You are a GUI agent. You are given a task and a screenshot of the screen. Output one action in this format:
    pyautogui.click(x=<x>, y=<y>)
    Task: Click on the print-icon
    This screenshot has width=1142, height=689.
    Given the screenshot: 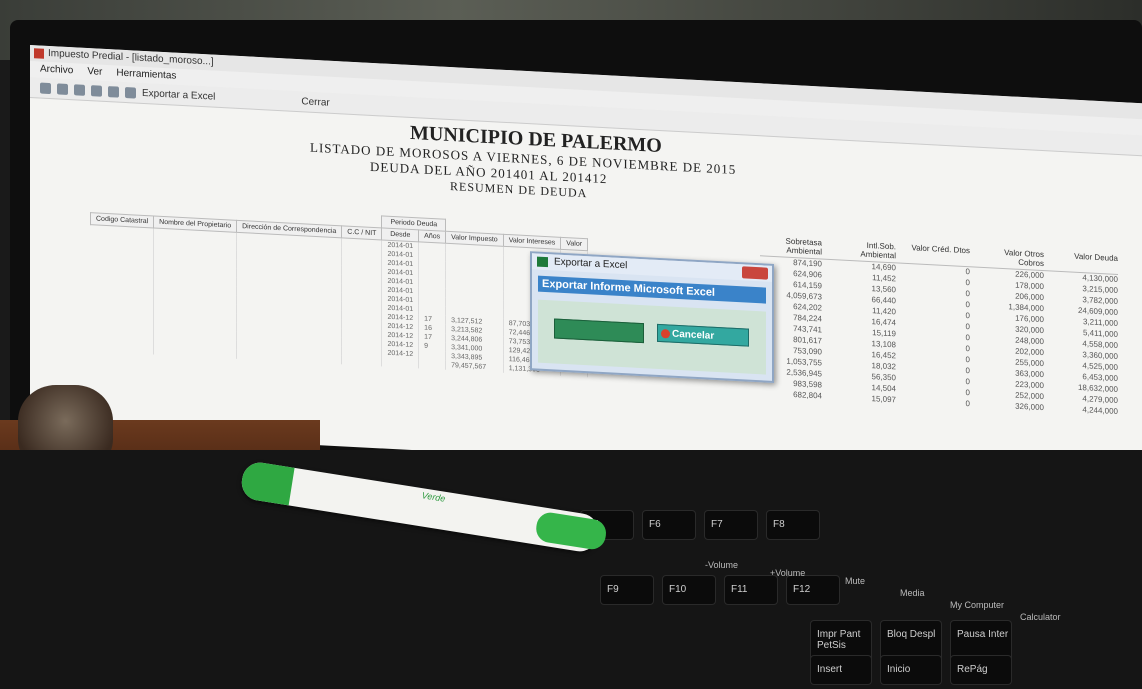 What is the action you would take?
    pyautogui.click(x=79, y=89)
    